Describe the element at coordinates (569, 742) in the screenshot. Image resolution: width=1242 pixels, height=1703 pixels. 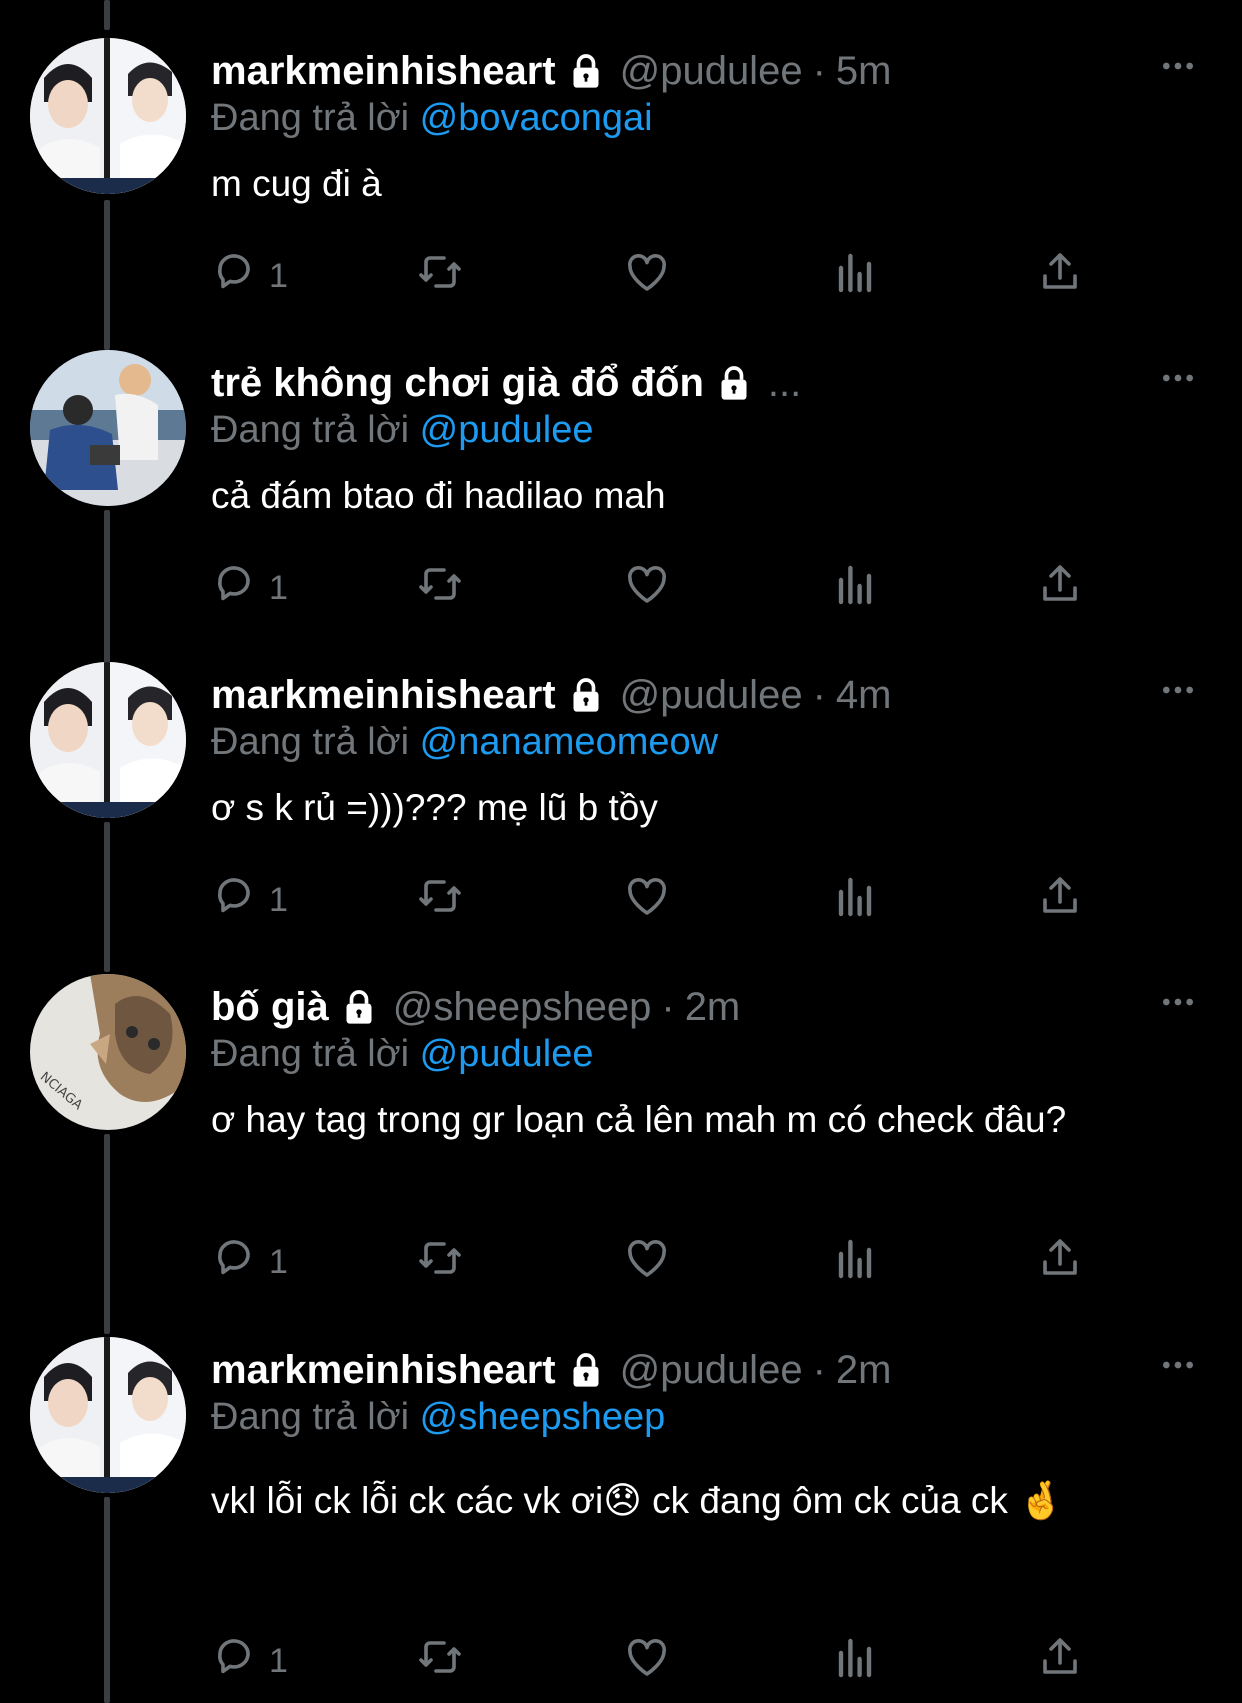
I see `mention-link: @nanameomeow` at that location.